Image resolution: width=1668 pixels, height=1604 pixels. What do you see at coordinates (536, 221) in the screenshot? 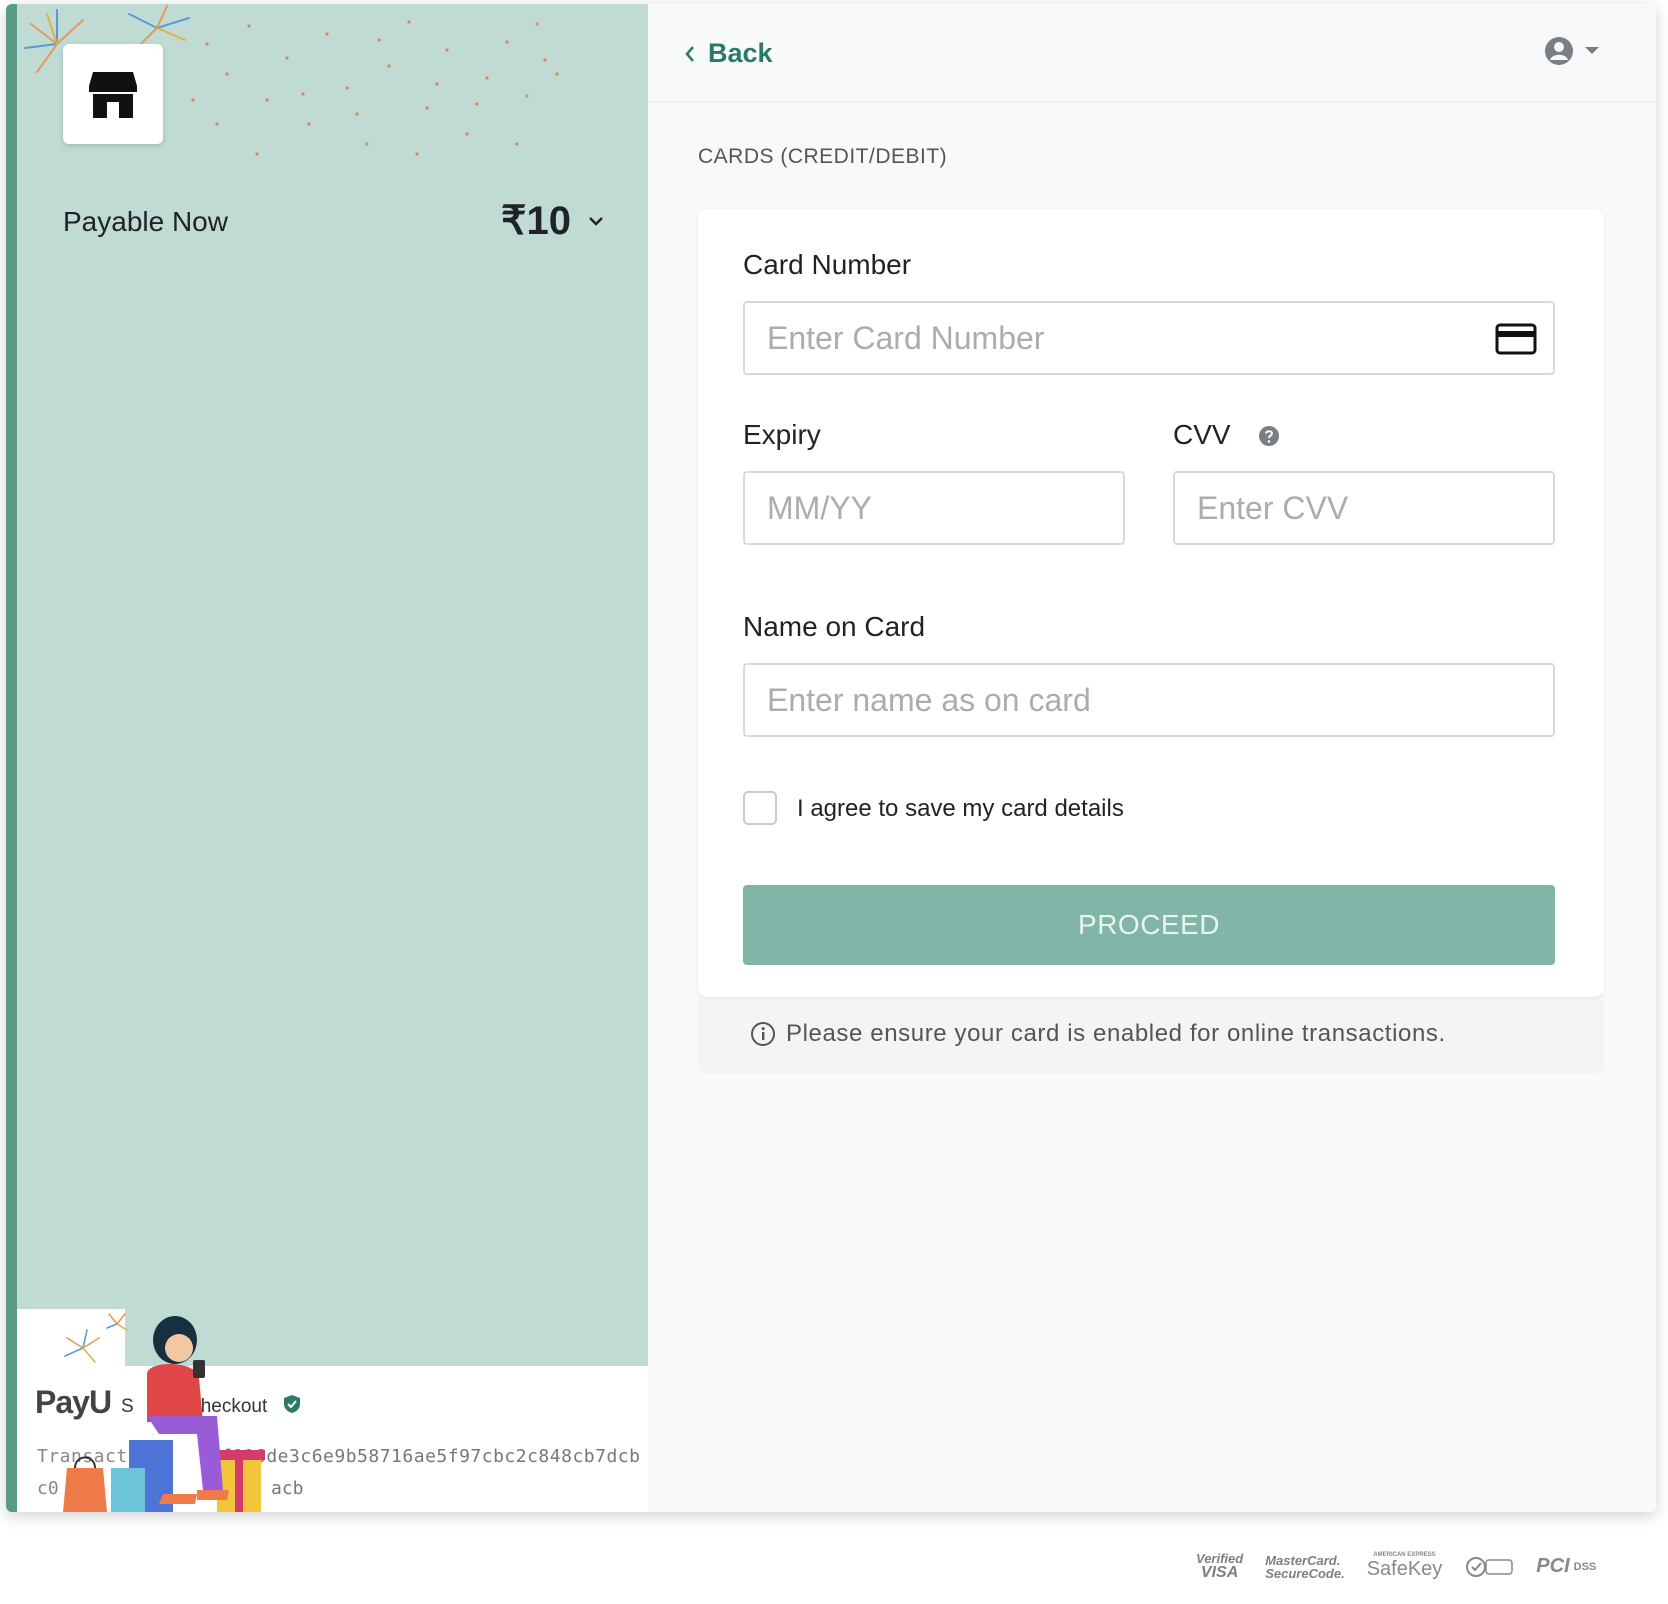
I see `payable-amount: ₹10` at bounding box center [536, 221].